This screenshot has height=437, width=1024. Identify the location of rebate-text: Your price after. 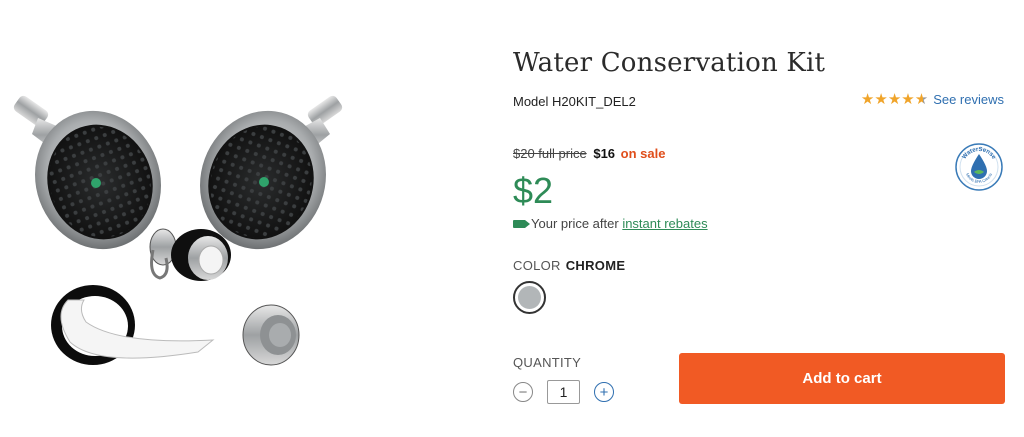
(575, 223).